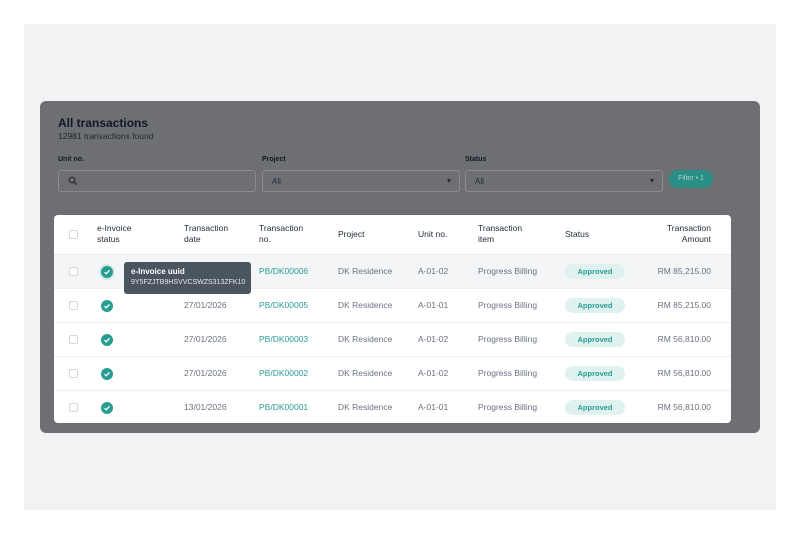  What do you see at coordinates (476, 159) in the screenshot?
I see `status-filter-label: Status` at bounding box center [476, 159].